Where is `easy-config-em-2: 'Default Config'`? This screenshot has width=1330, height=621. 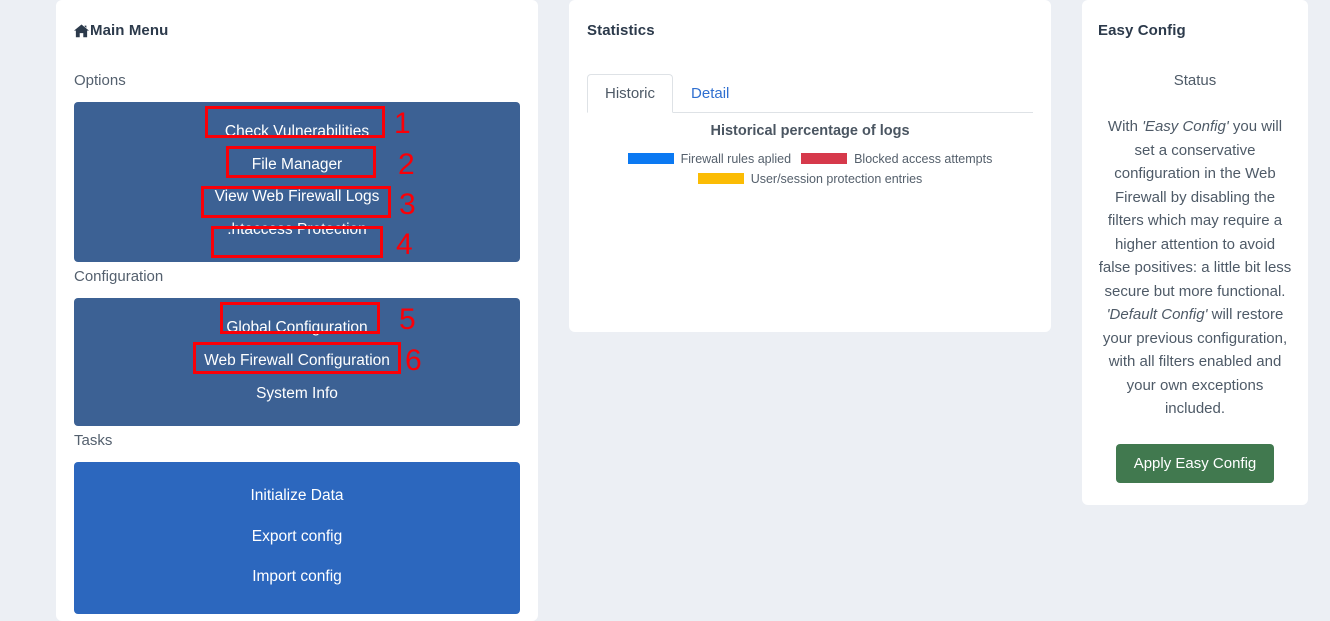
easy-config-em-2: 'Default Config' is located at coordinates (1157, 314).